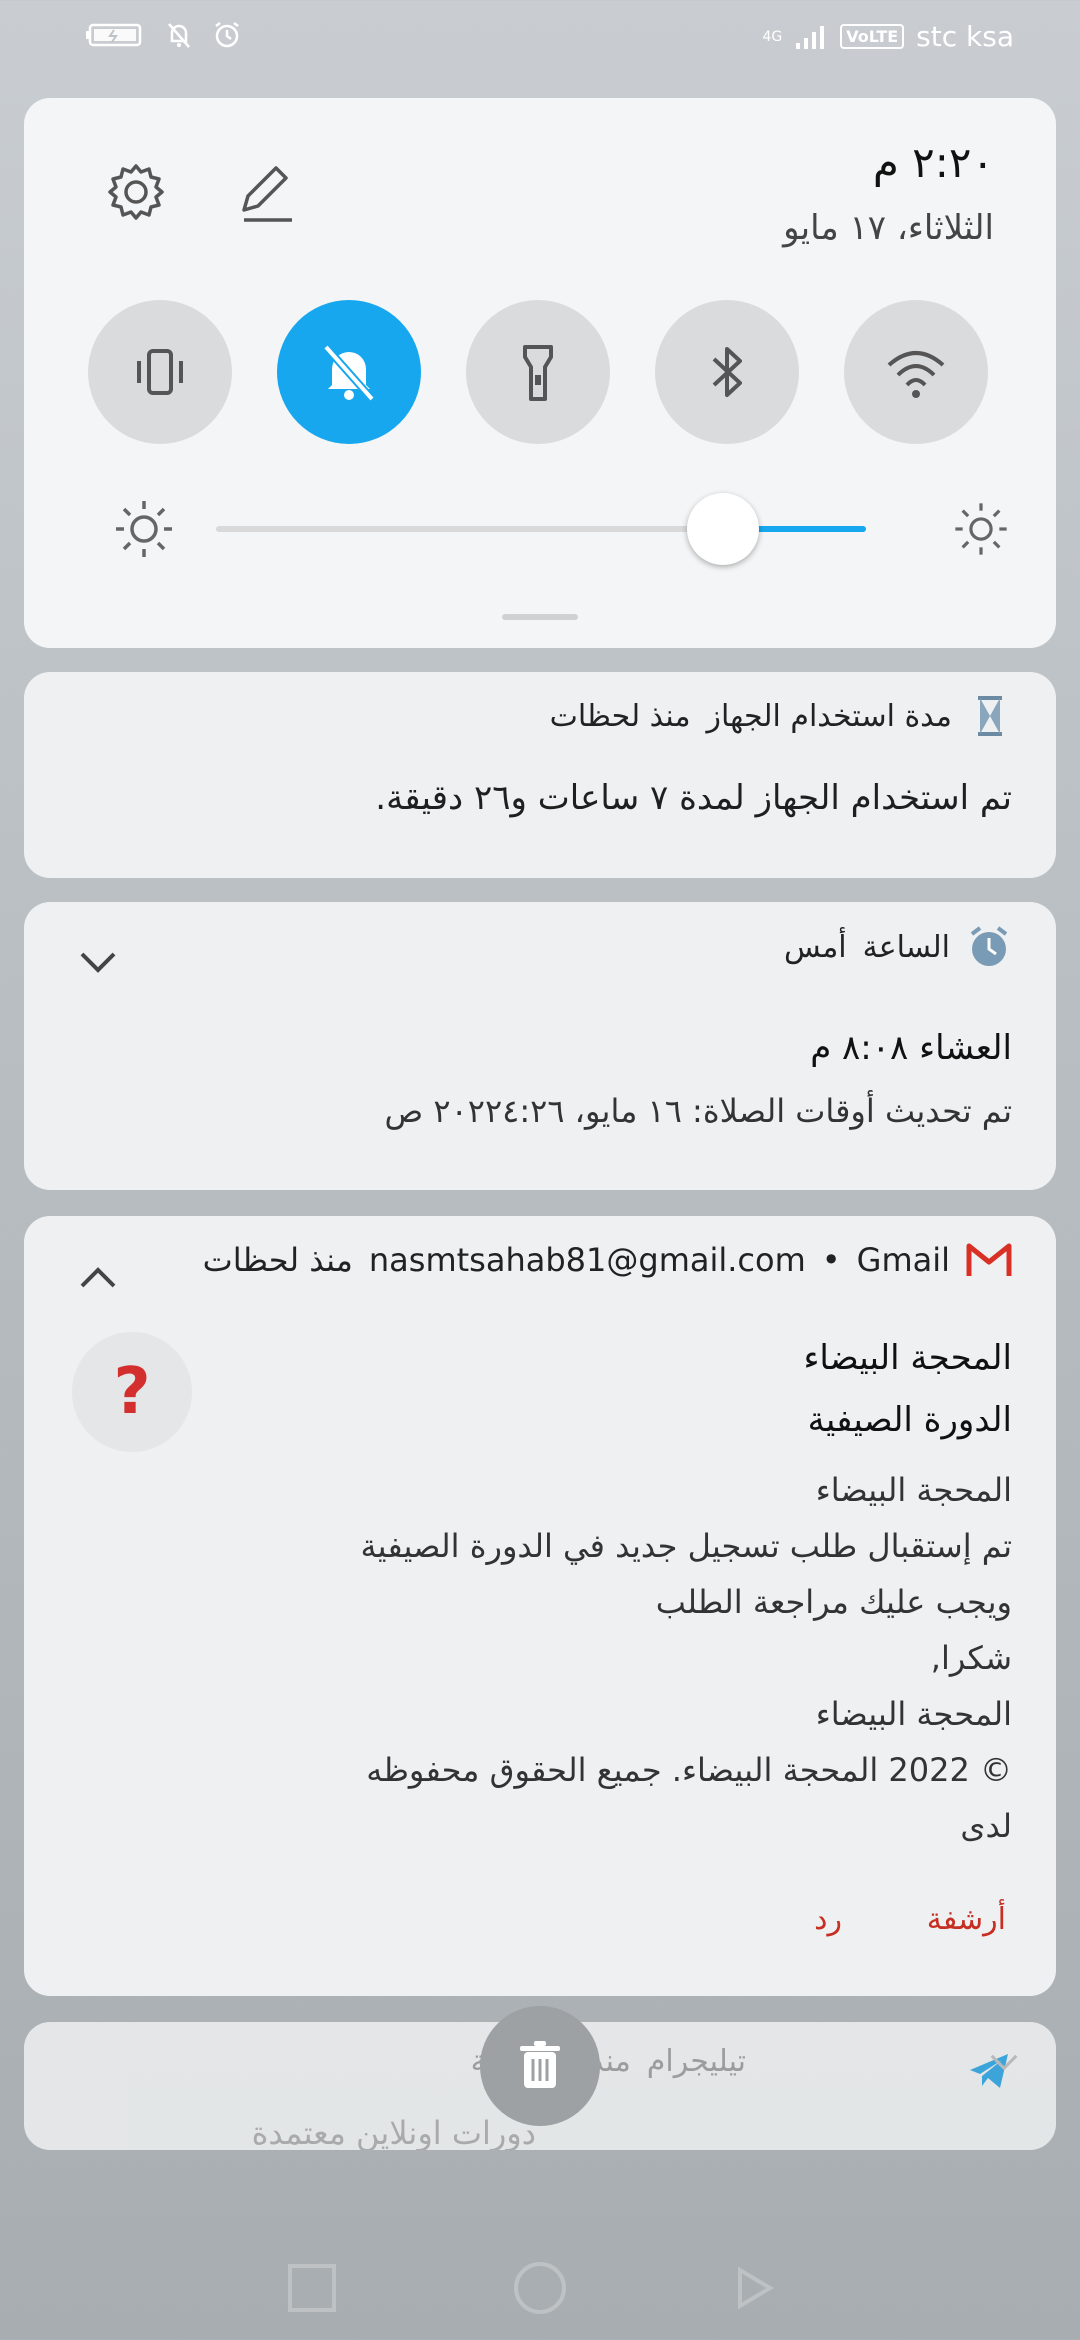 This screenshot has width=1080, height=2340. I want to click on archive-button: أرشفة, so click(966, 1919).